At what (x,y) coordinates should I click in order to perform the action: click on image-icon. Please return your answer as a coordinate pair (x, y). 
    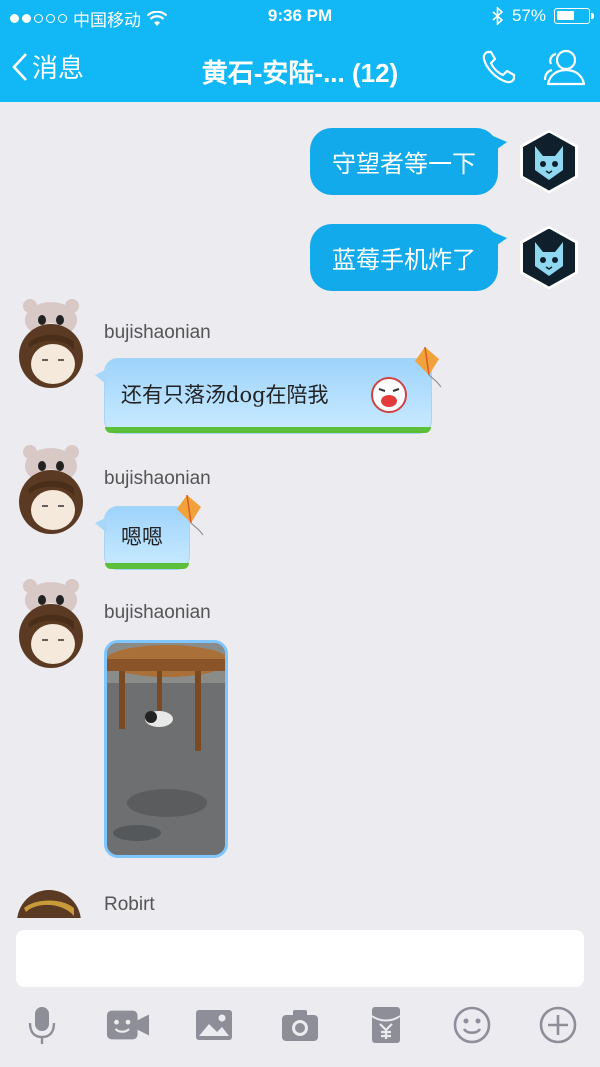
    Looking at the image, I should click on (214, 1025).